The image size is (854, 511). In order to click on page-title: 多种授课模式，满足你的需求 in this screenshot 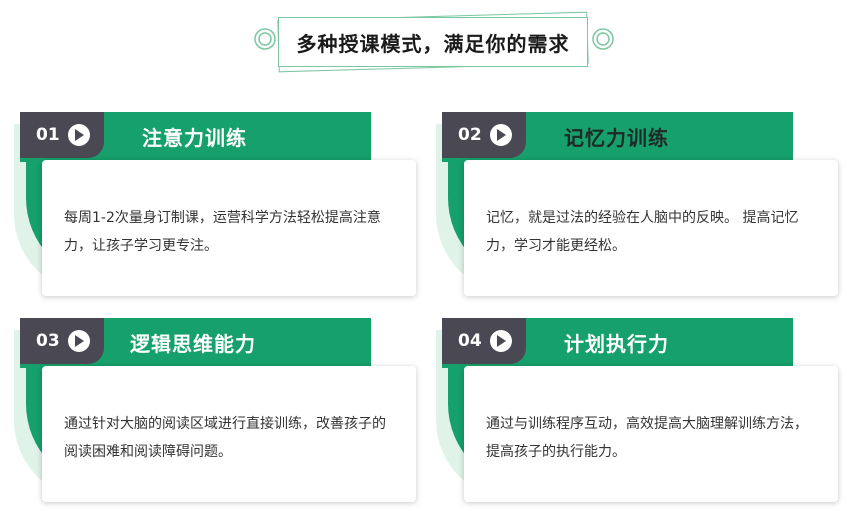, I will do `click(433, 43)`.